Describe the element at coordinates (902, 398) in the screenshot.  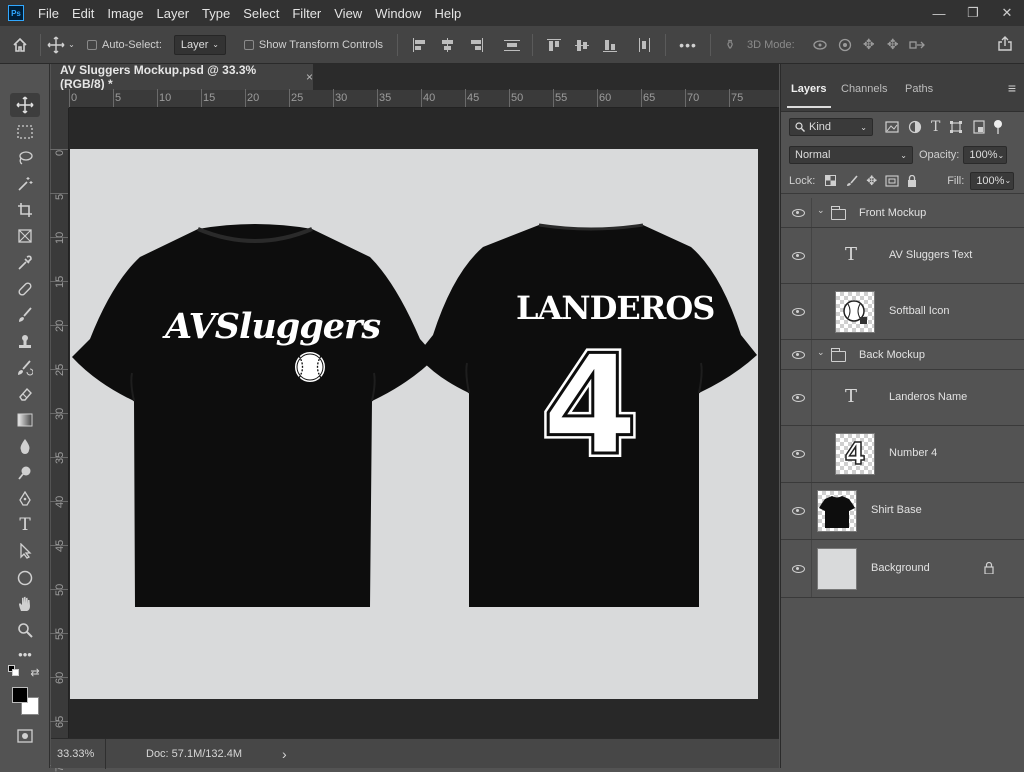
I see `layer-row-landeros-name: T Landeros Name` at that location.